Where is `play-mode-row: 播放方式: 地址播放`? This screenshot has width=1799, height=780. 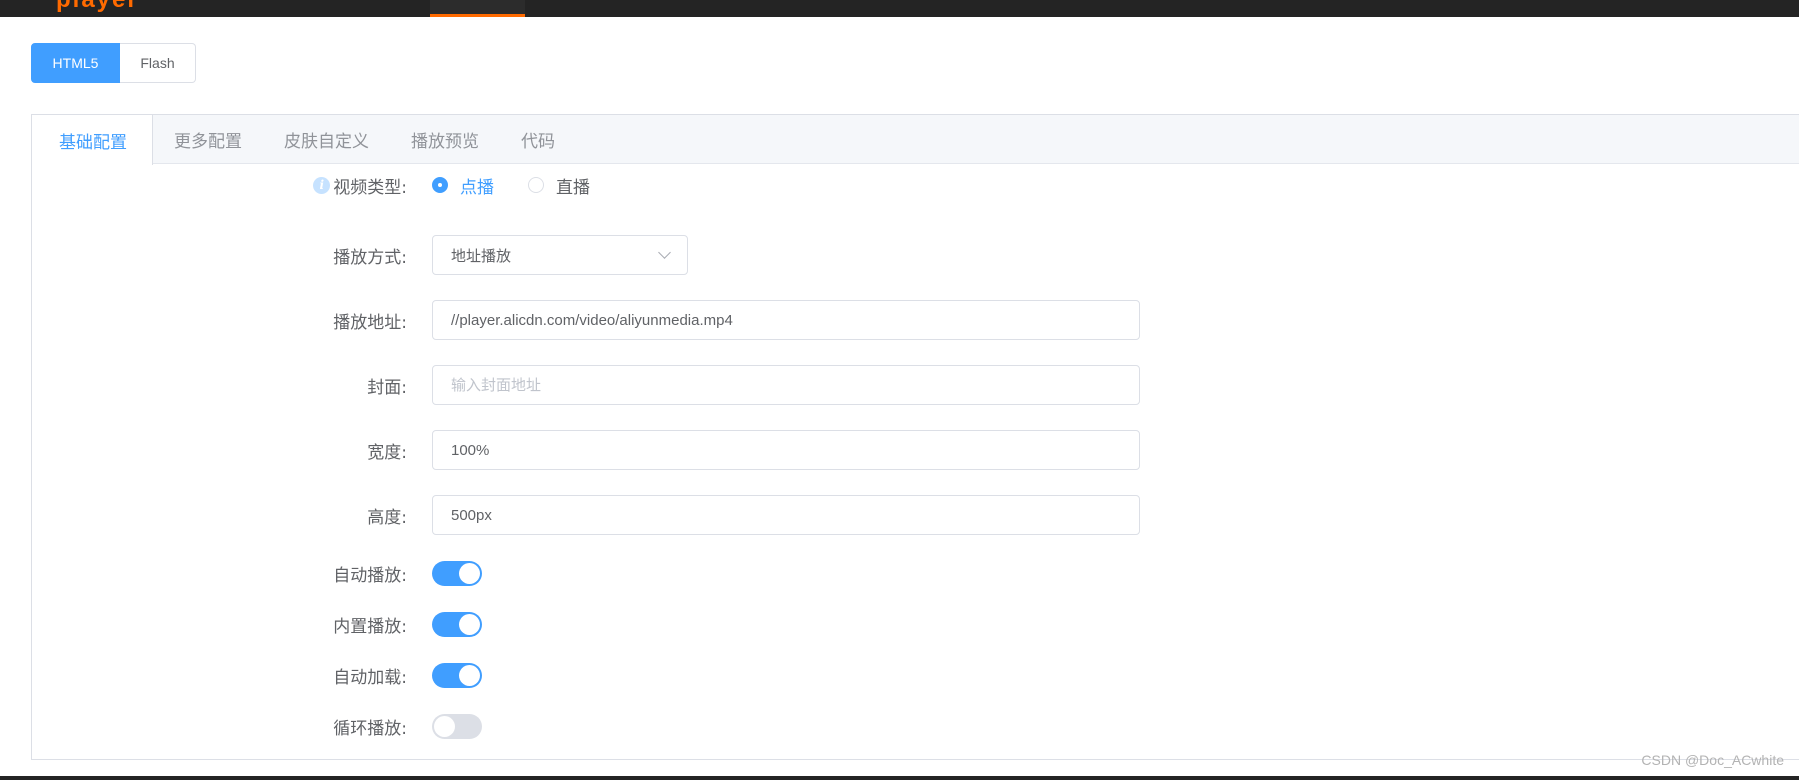 play-mode-row: 播放方式: 地址播放 is located at coordinates (915, 255).